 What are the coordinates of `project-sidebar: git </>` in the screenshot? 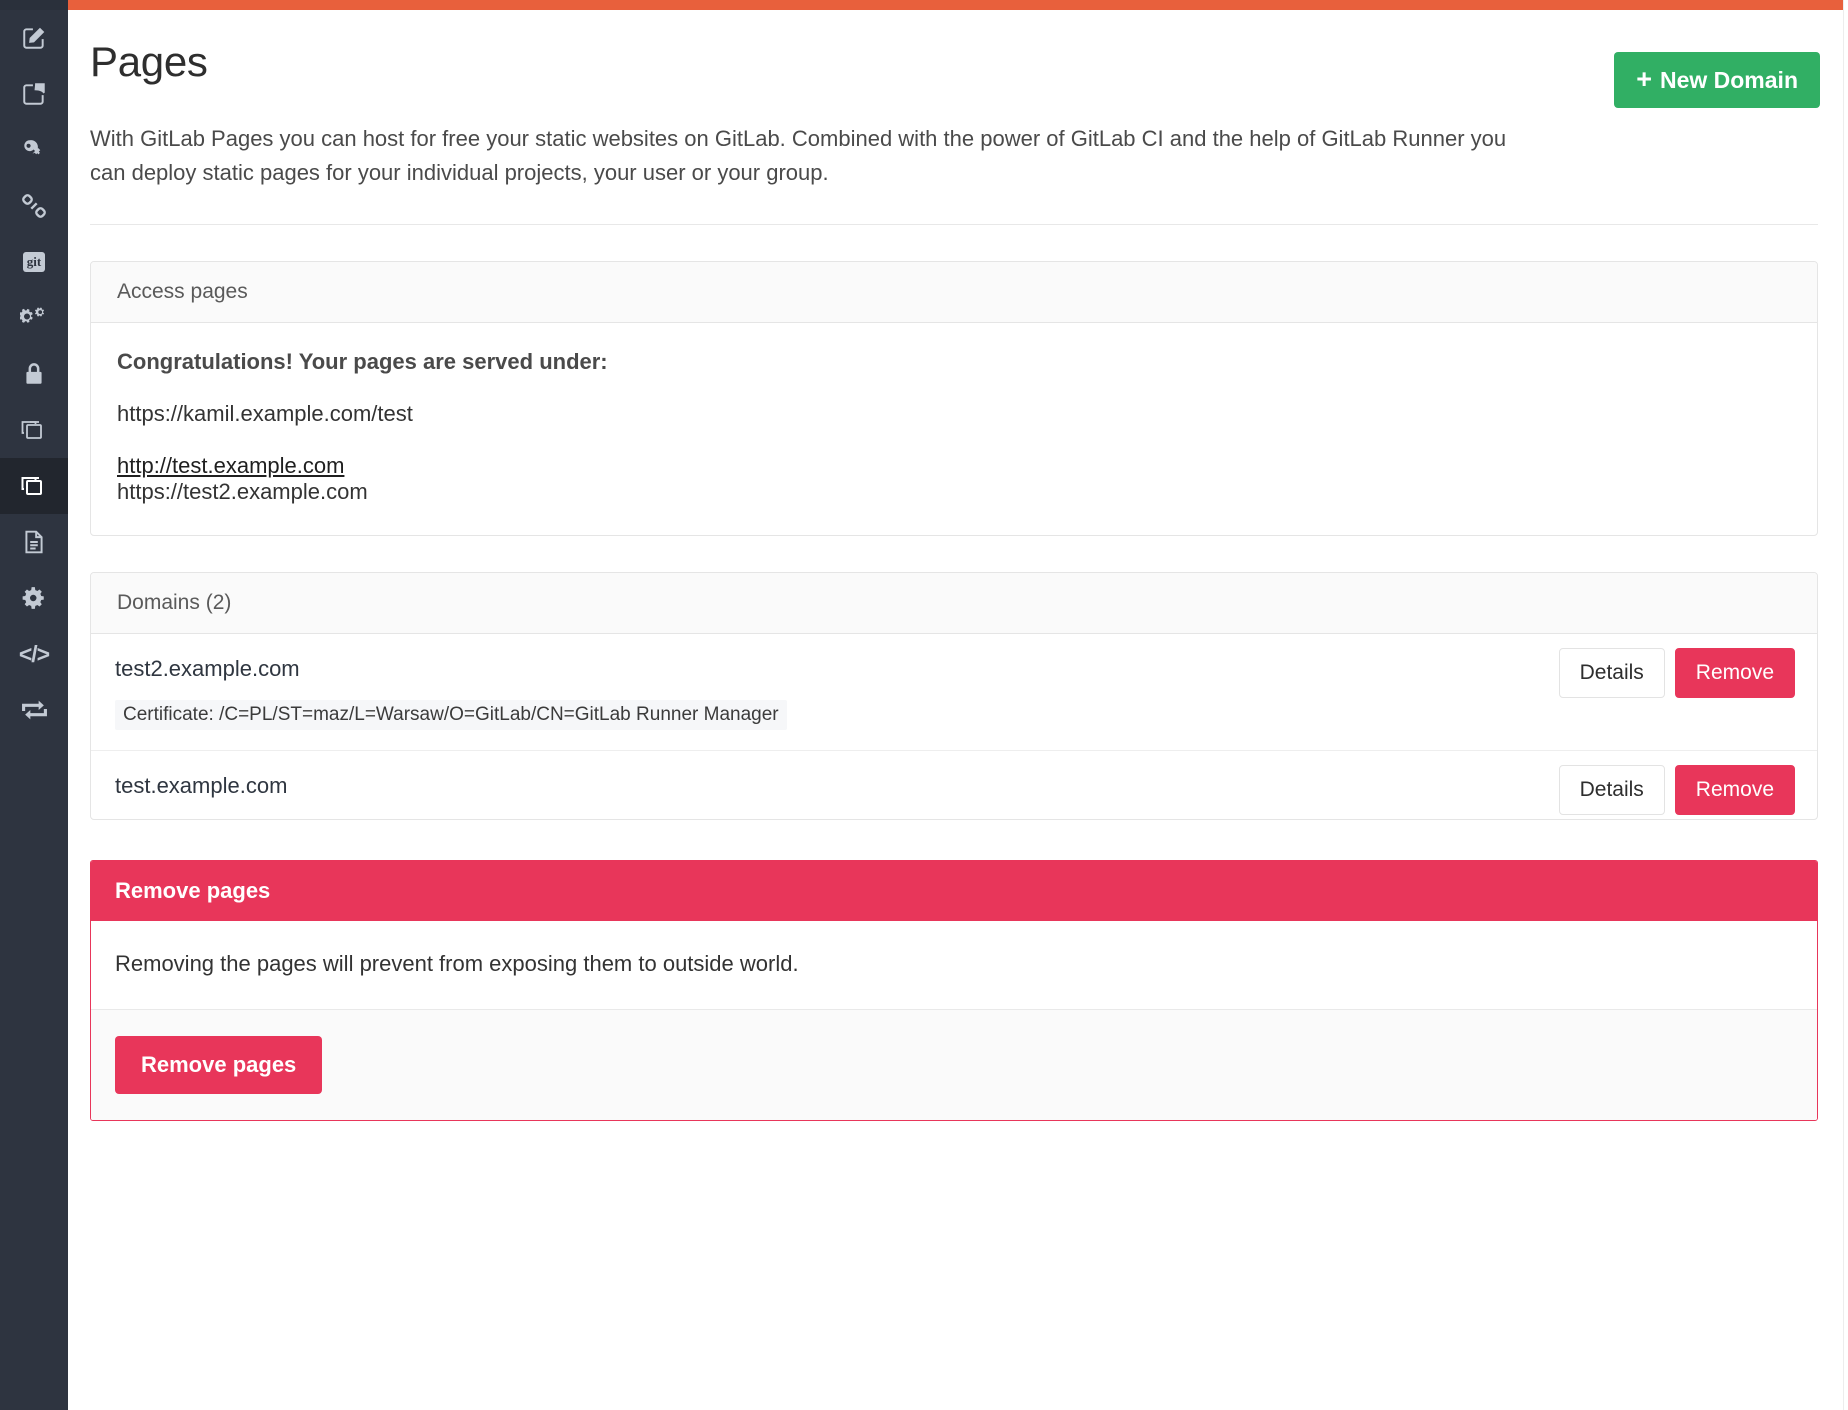 It's located at (34, 705).